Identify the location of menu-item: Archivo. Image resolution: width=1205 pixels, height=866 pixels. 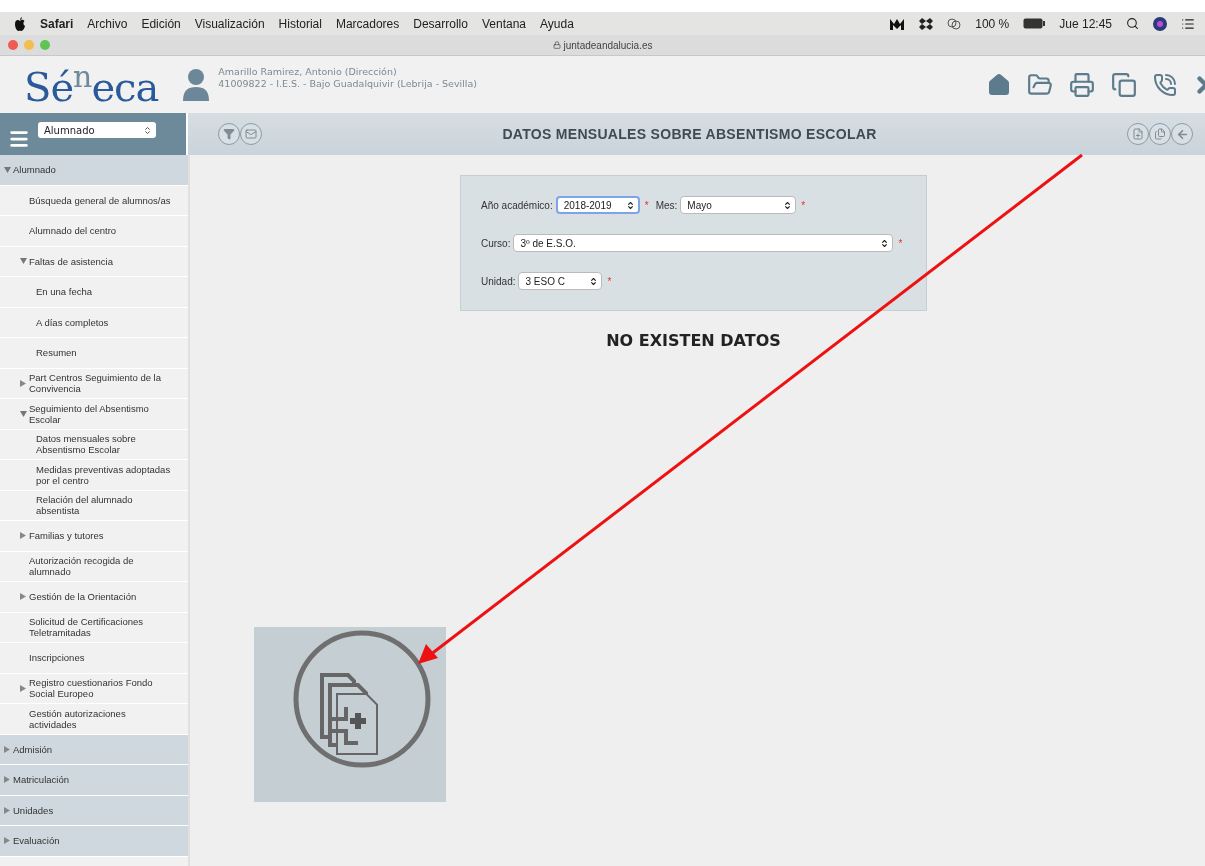
(107, 23).